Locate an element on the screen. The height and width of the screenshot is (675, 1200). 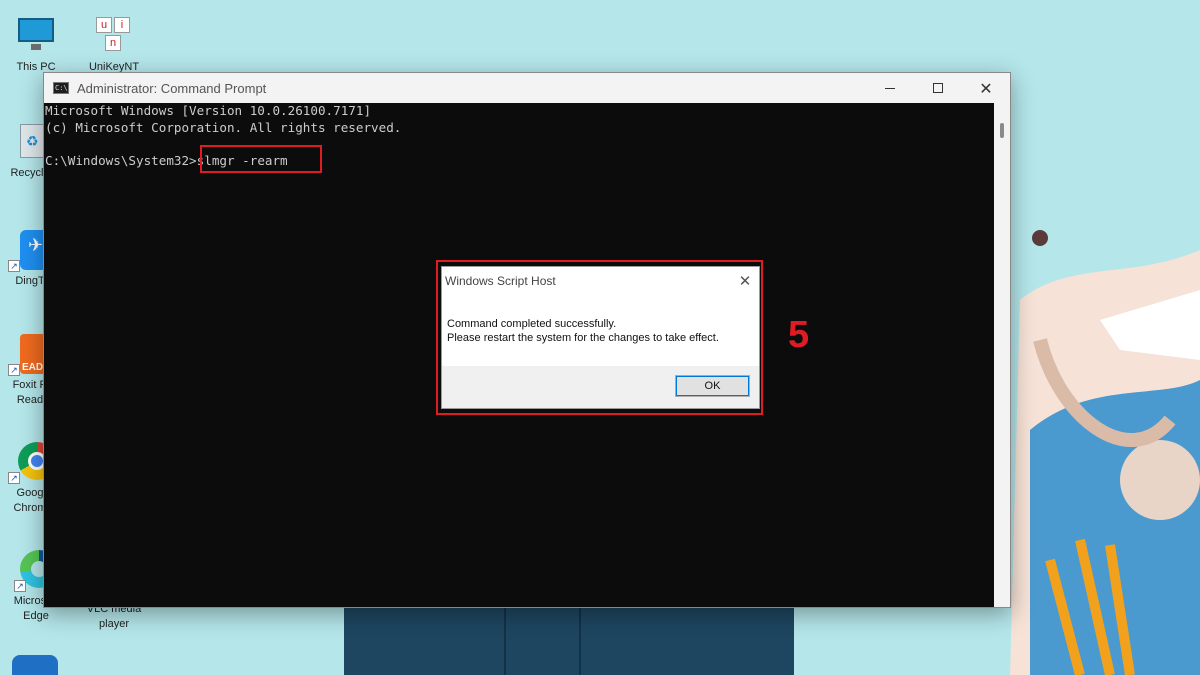
desktop-icon-this-pc: This PC is located at coordinates (36, 44).